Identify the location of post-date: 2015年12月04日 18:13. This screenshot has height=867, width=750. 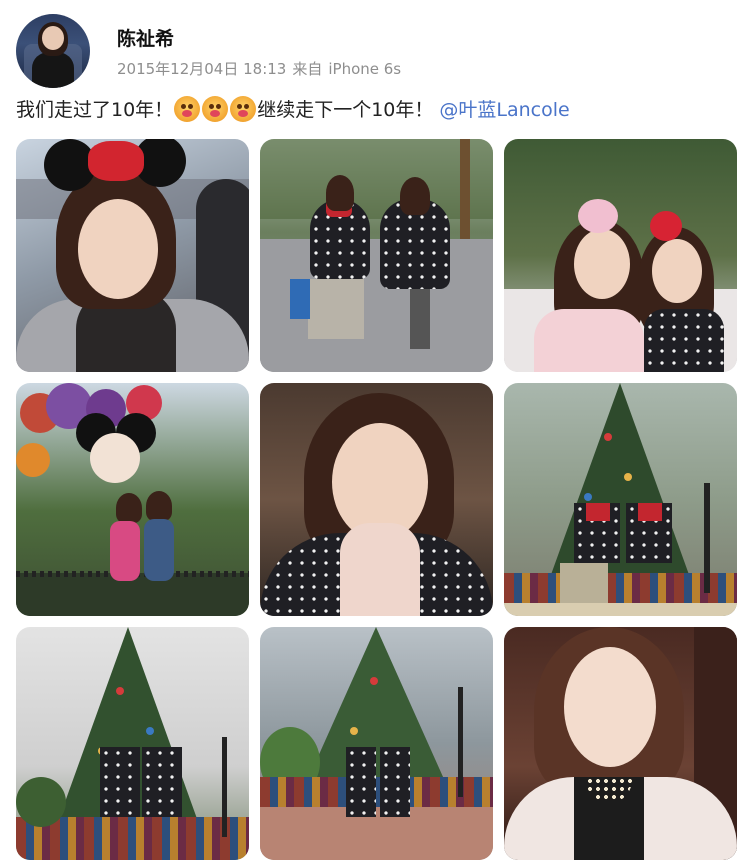
(202, 69).